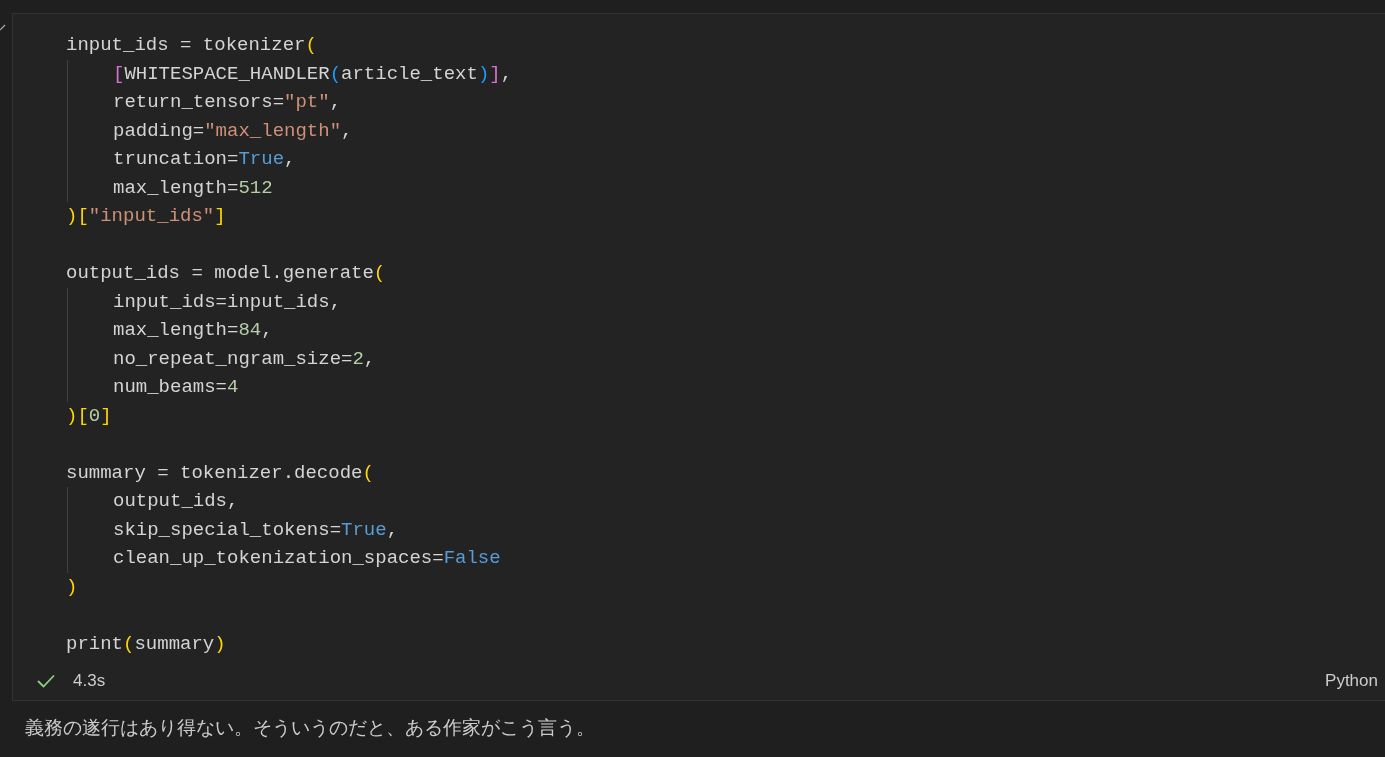 The width and height of the screenshot is (1385, 757). Describe the element at coordinates (89, 416) in the screenshot. I see `code-line: )[0]` at that location.